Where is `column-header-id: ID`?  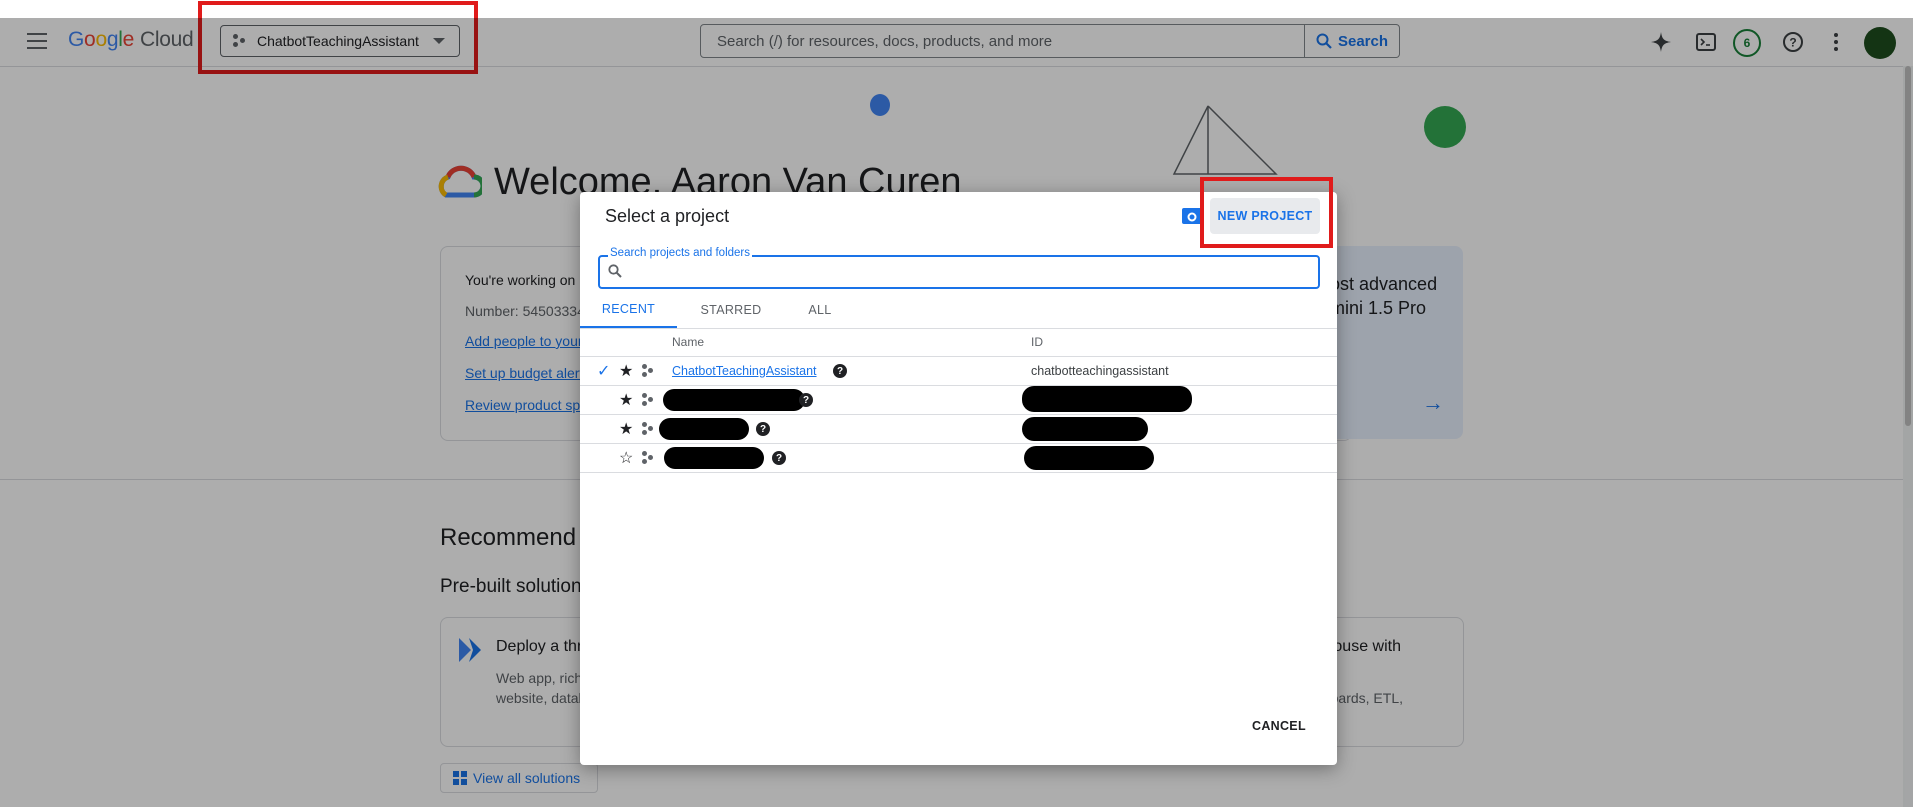 column-header-id: ID is located at coordinates (1037, 342).